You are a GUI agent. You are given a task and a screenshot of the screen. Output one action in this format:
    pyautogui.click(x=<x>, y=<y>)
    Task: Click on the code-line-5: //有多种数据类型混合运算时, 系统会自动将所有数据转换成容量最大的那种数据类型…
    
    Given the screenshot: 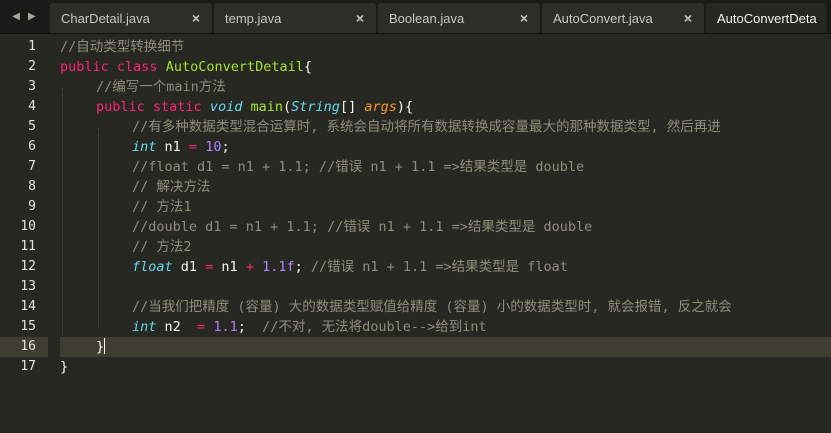 What is the action you would take?
    pyautogui.click(x=445, y=127)
    